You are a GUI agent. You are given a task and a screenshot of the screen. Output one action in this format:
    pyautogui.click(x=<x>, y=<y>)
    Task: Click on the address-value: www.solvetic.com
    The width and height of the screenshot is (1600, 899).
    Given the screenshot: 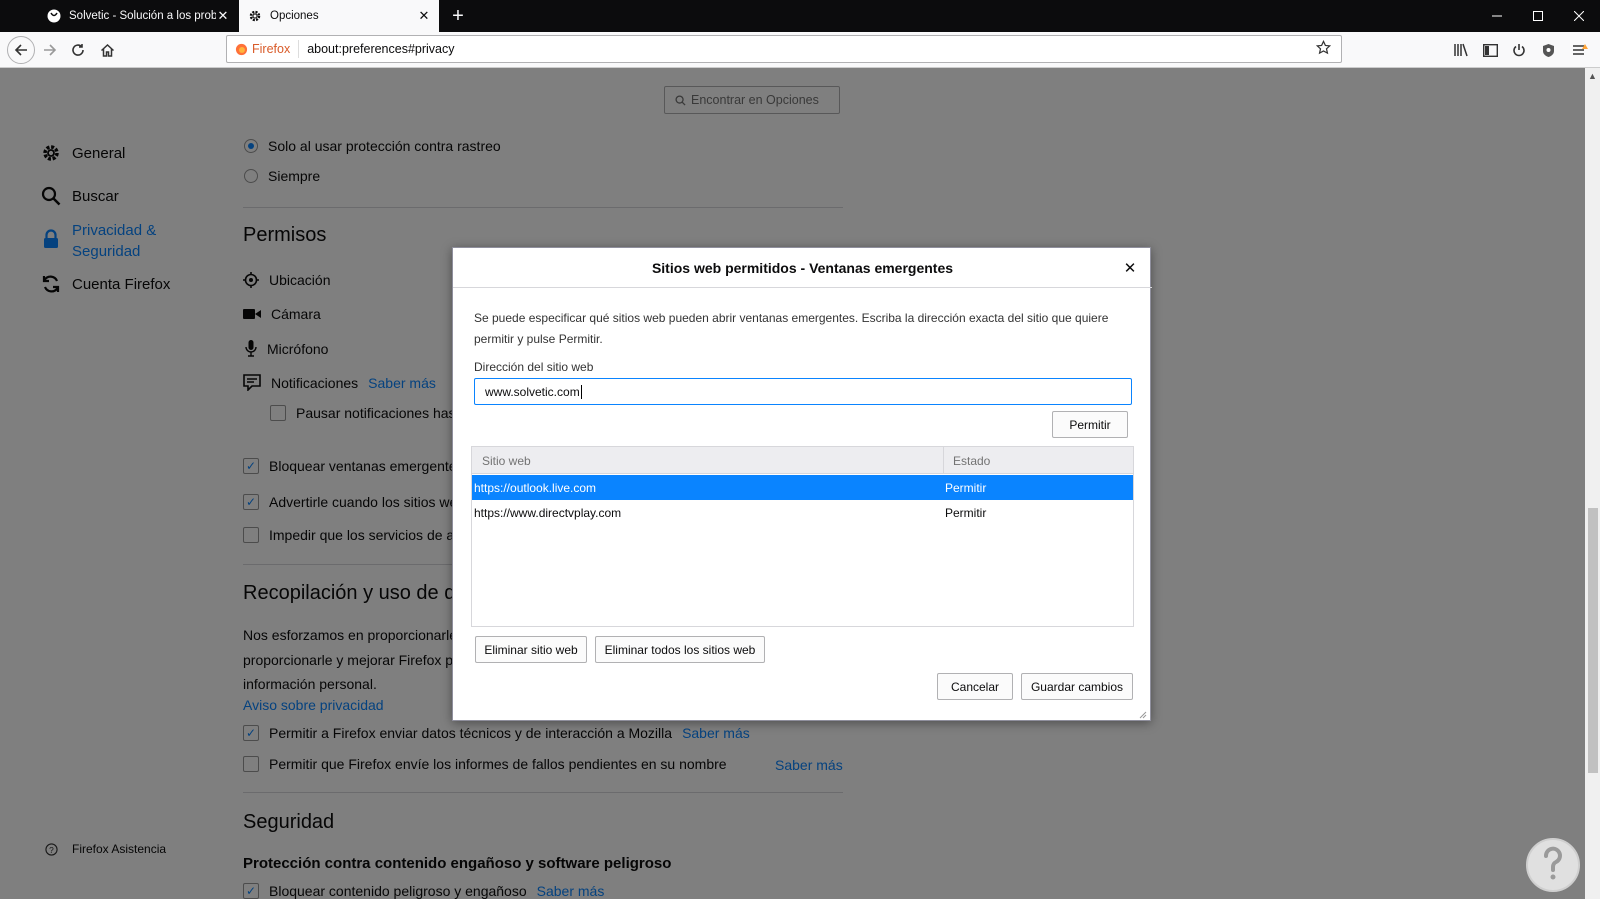 What is the action you would take?
    pyautogui.click(x=532, y=391)
    